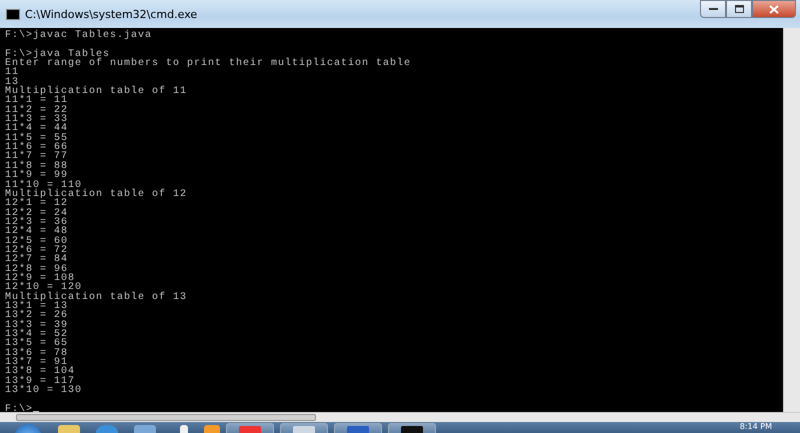 The height and width of the screenshot is (433, 800). What do you see at coordinates (36, 175) in the screenshot?
I see `console-line: 11*9 = 99` at bounding box center [36, 175].